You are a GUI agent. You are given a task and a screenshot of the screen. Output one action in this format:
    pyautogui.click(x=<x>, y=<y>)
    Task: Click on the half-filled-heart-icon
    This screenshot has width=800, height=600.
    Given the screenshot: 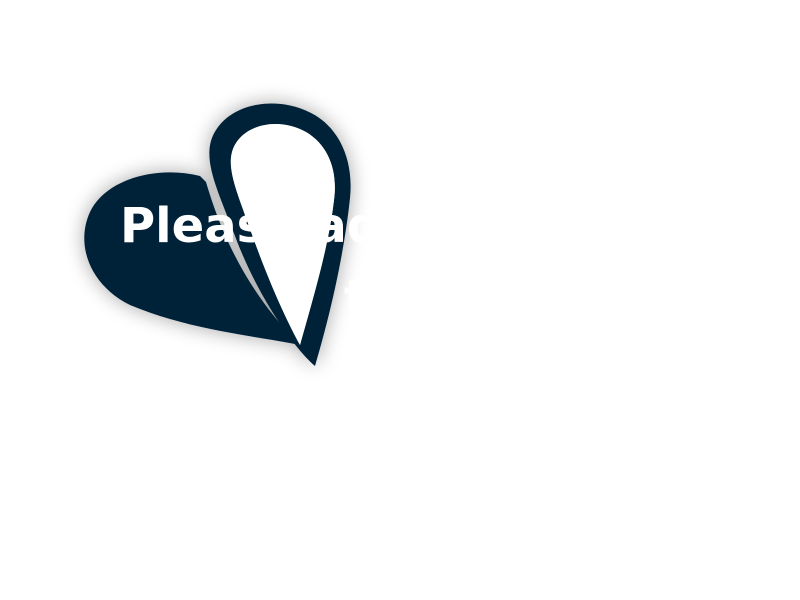 What is the action you would take?
    pyautogui.click(x=217, y=235)
    